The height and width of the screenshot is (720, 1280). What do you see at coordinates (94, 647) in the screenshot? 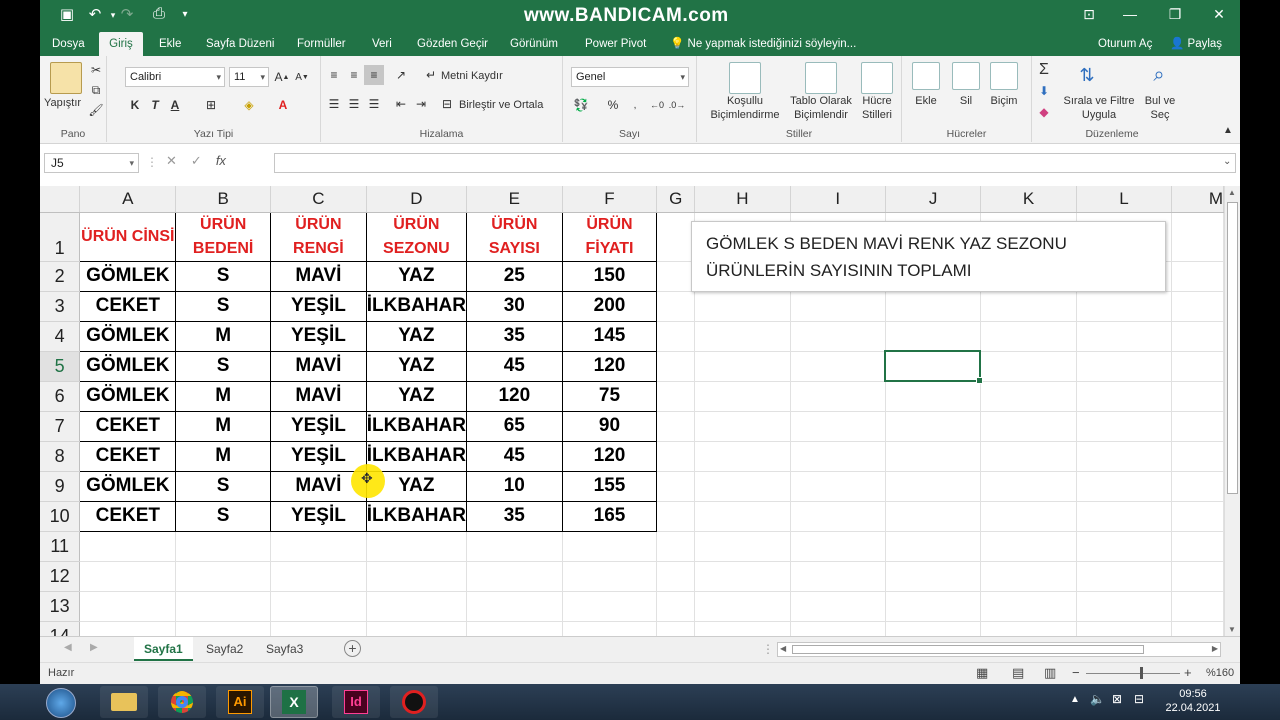
I see `next-sheet-icon: ▶` at bounding box center [94, 647].